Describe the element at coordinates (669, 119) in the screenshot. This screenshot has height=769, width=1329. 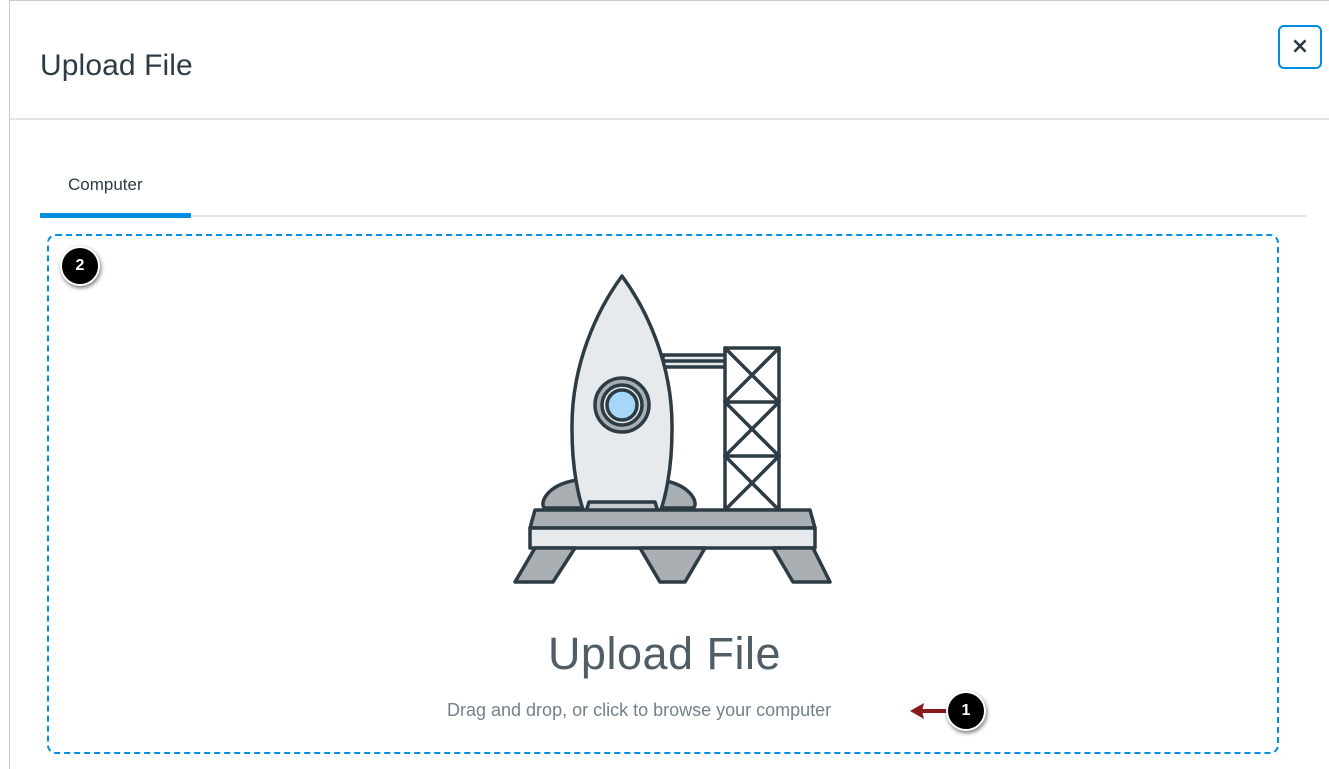
I see `header-divider` at that location.